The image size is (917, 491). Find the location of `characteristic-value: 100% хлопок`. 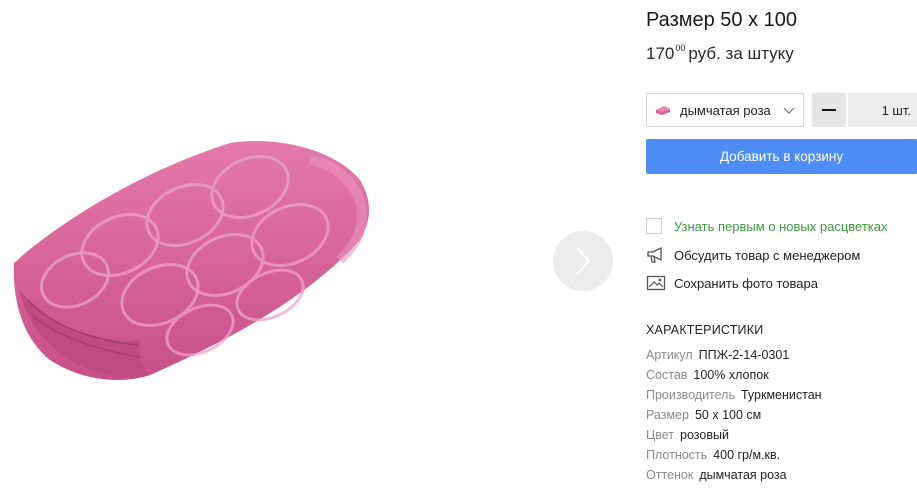

characteristic-value: 100% хлопок is located at coordinates (731, 375).